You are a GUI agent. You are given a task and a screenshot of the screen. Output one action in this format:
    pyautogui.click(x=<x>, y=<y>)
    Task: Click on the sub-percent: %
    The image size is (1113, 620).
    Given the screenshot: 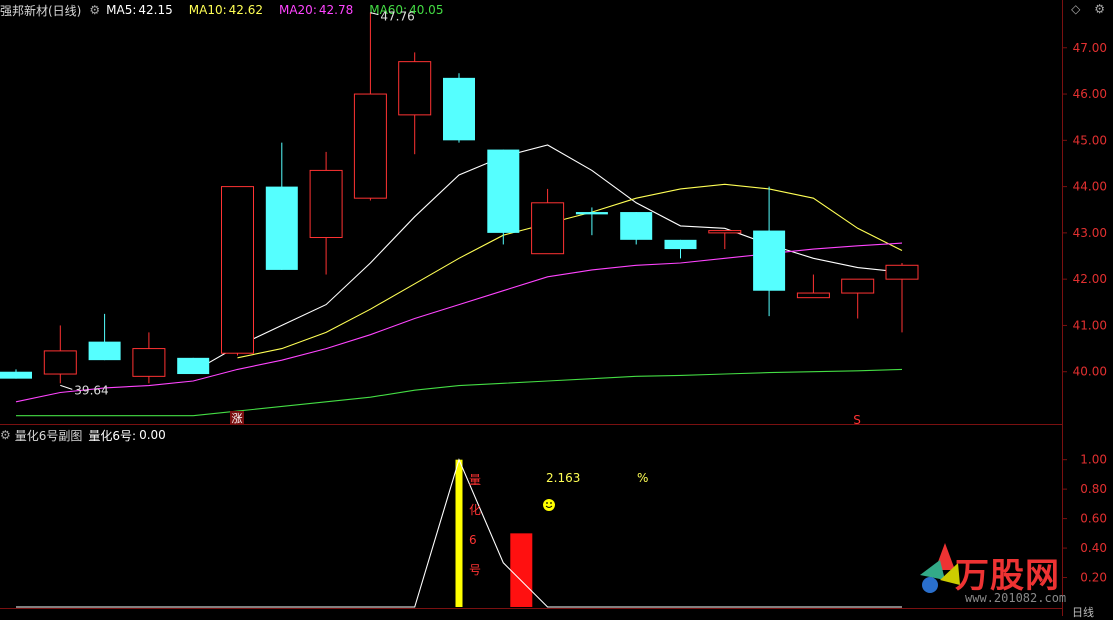 What is the action you would take?
    pyautogui.click(x=642, y=478)
    